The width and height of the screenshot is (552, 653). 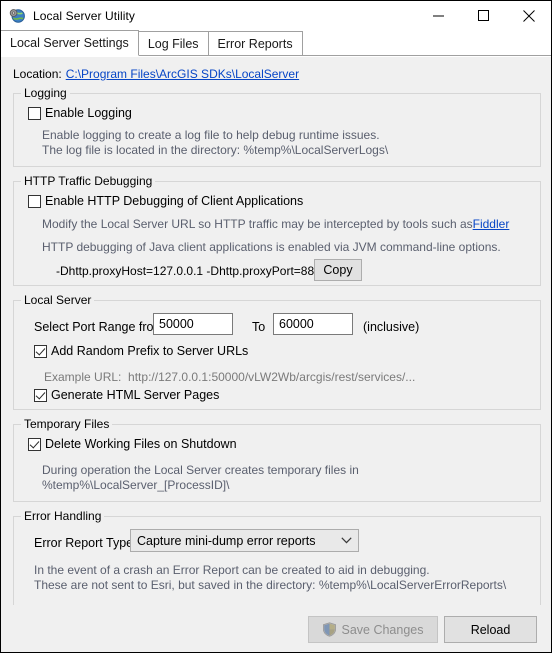 What do you see at coordinates (528, 15) in the screenshot?
I see `close-button` at bounding box center [528, 15].